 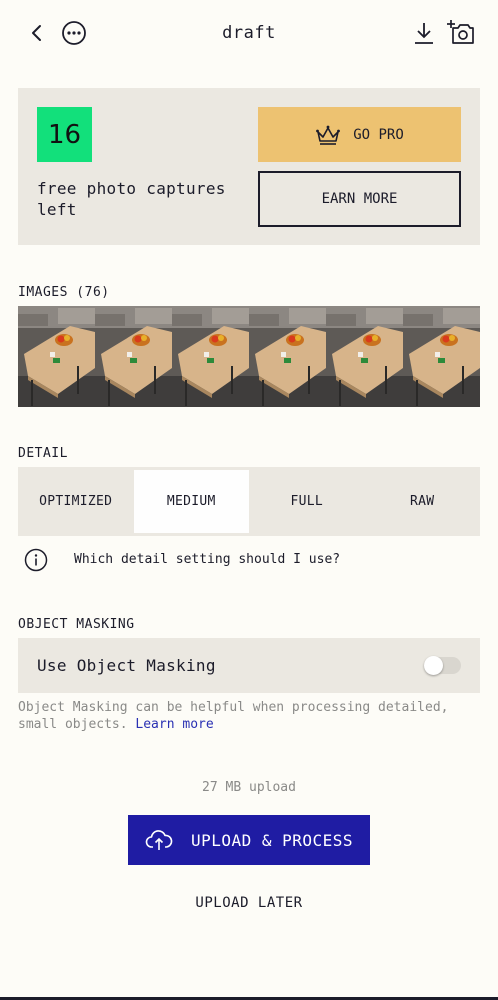 I want to click on object-masking-toggle, so click(x=442, y=665).